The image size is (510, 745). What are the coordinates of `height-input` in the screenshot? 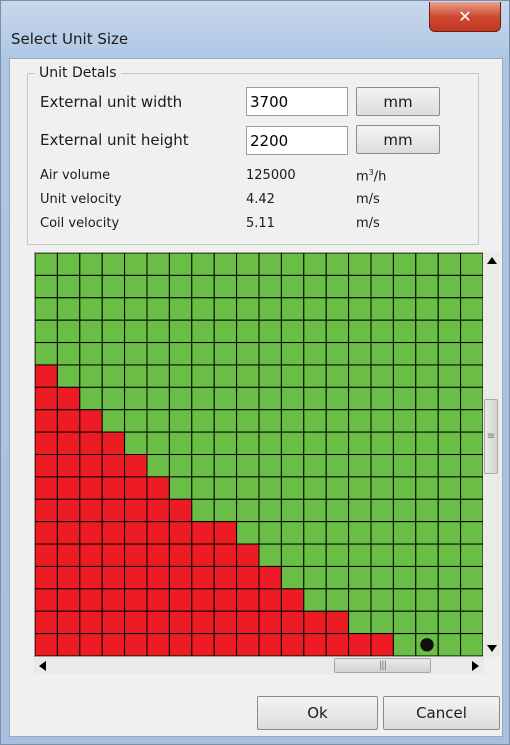 It's located at (297, 140).